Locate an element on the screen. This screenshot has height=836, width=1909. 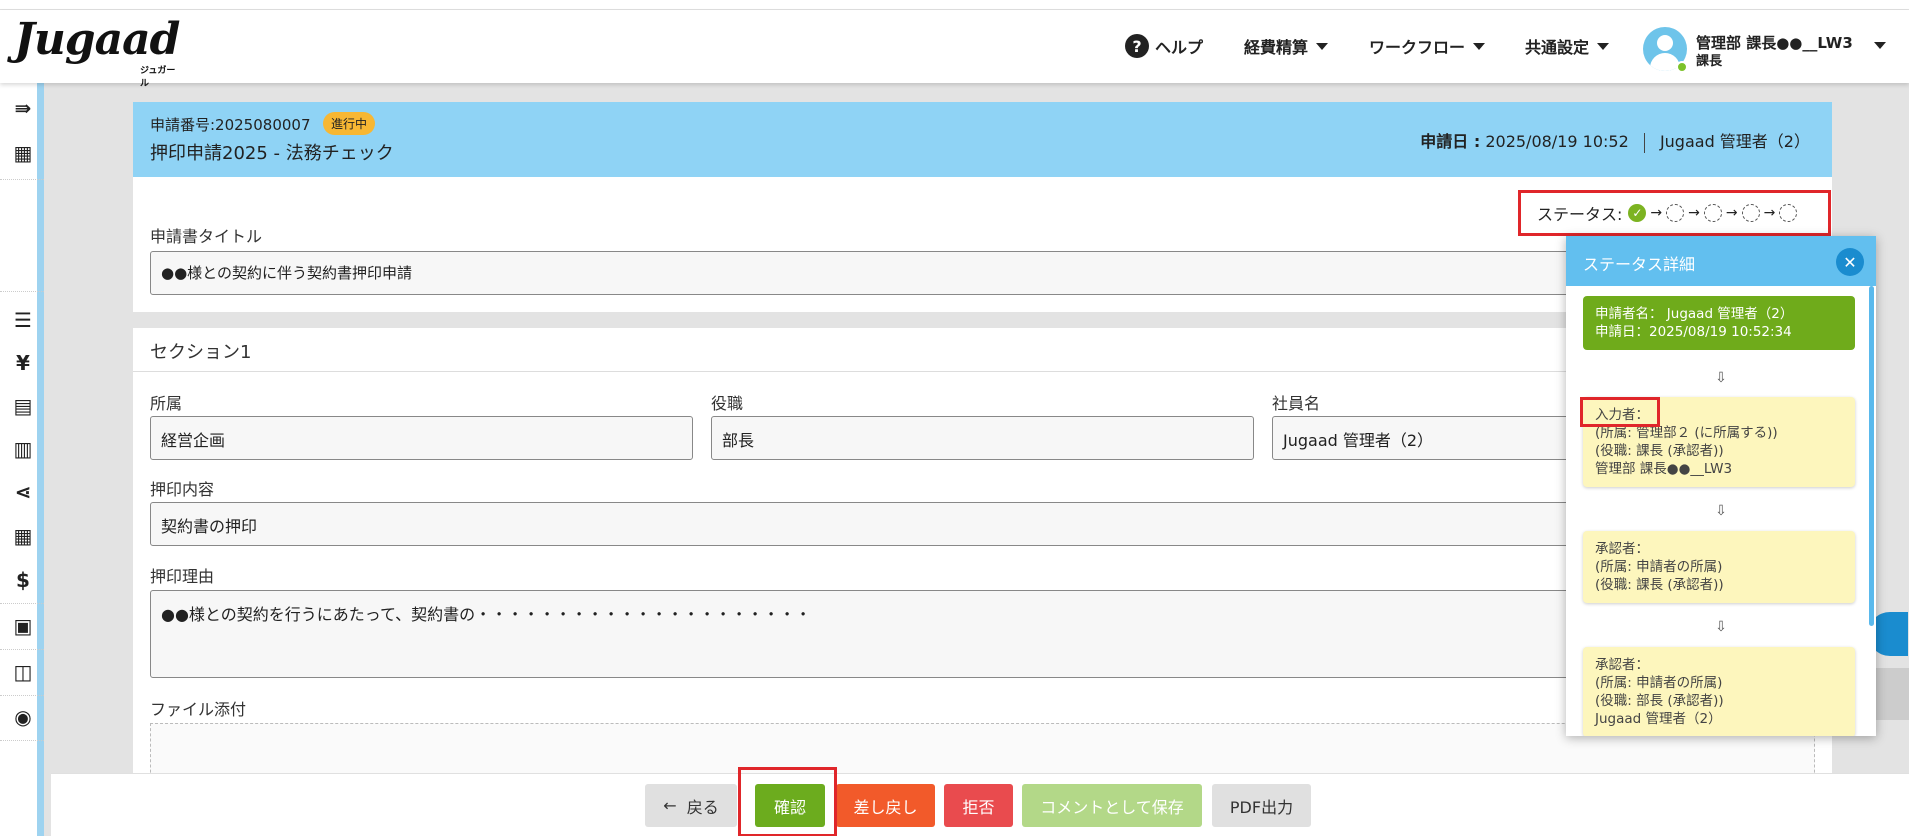
position-label: 役職 is located at coordinates (727, 403).